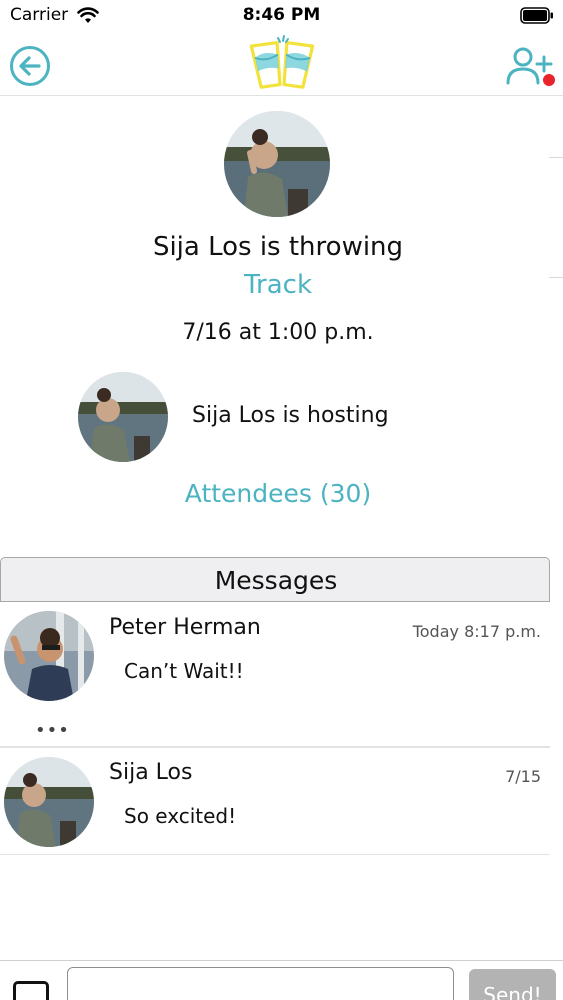 The image size is (563, 1000). I want to click on message-author-name: Sija Los, so click(151, 772).